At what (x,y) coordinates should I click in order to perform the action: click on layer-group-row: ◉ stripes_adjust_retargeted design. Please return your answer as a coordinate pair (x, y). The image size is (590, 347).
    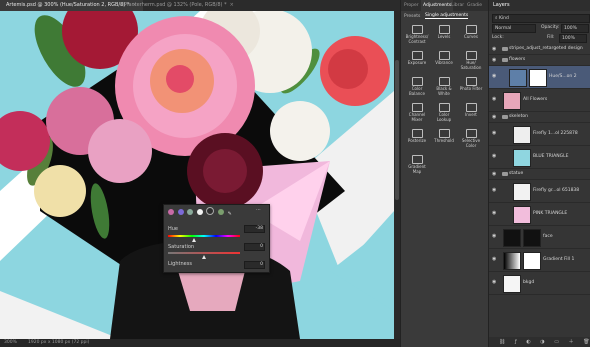
    Looking at the image, I should click on (539, 49).